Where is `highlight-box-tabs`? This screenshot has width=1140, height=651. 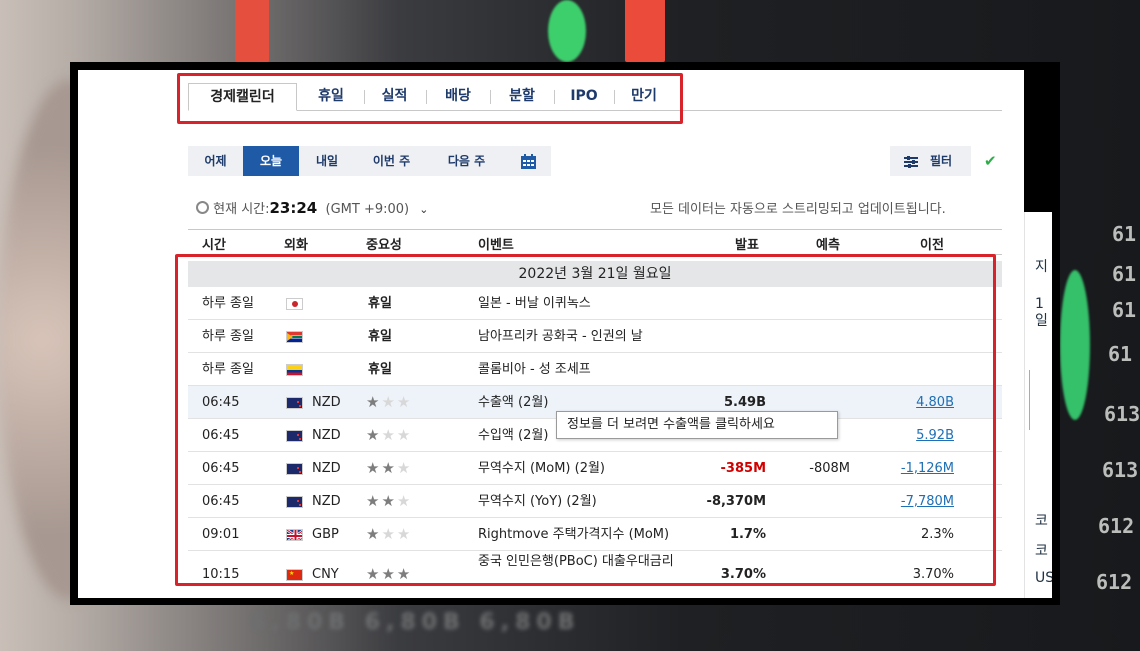
highlight-box-tabs is located at coordinates (430, 98).